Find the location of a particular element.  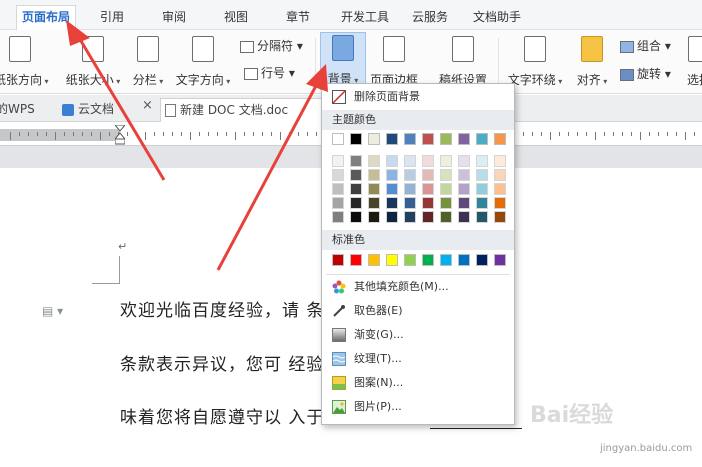

paper-orientation-button: 纸张方向 is located at coordinates (23, 62).